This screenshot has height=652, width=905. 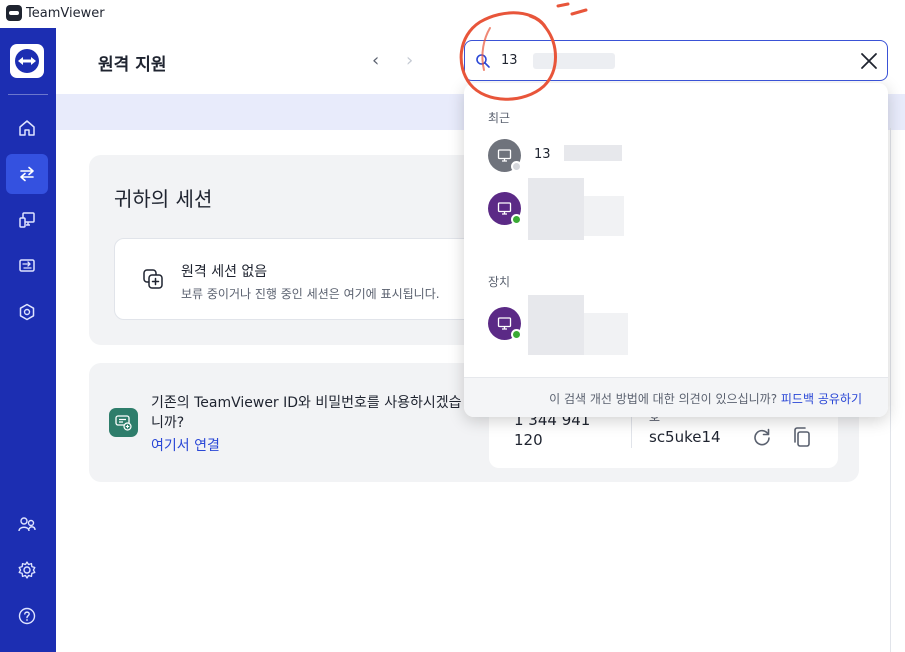 I want to click on status-offline-indicator, so click(x=516, y=166).